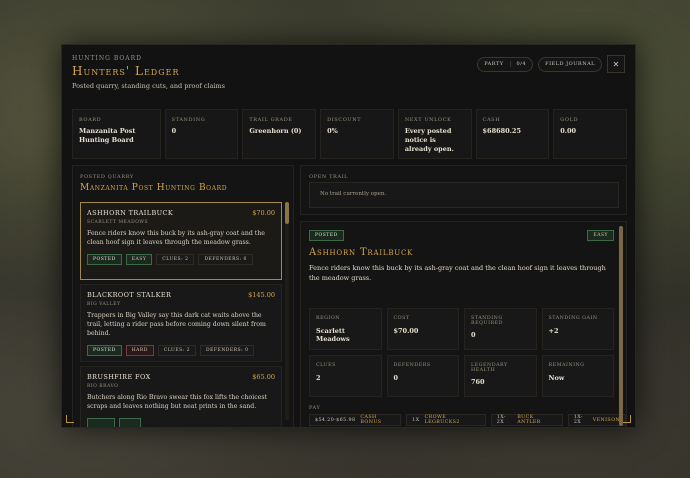 This screenshot has width=690, height=478. I want to click on stat-value: $68680.25, so click(501, 131).